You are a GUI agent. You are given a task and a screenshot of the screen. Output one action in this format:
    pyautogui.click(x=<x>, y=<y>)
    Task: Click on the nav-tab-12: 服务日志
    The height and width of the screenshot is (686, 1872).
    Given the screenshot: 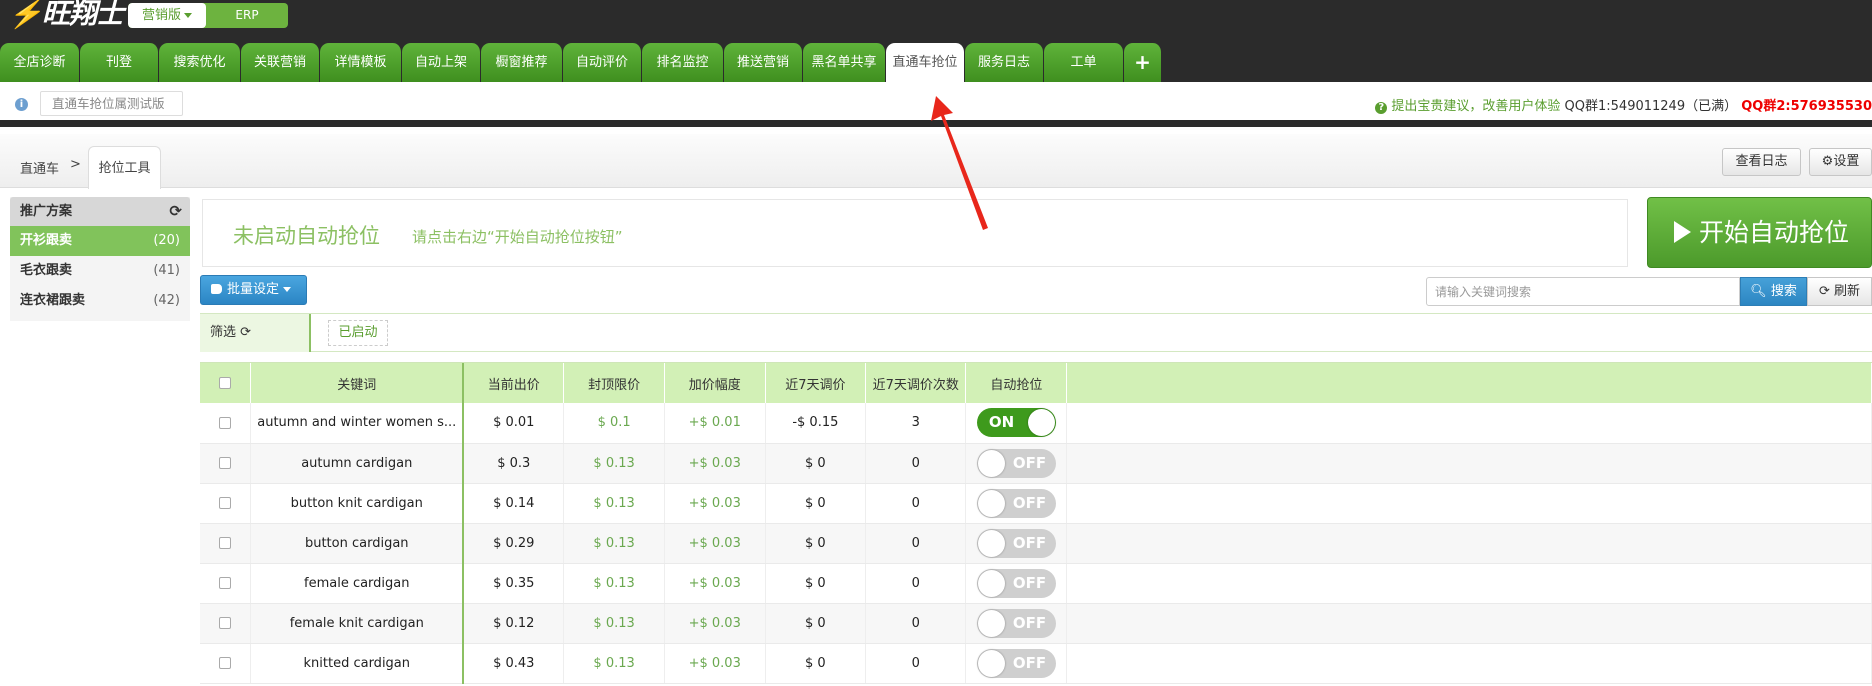 What is the action you would take?
    pyautogui.click(x=1004, y=62)
    